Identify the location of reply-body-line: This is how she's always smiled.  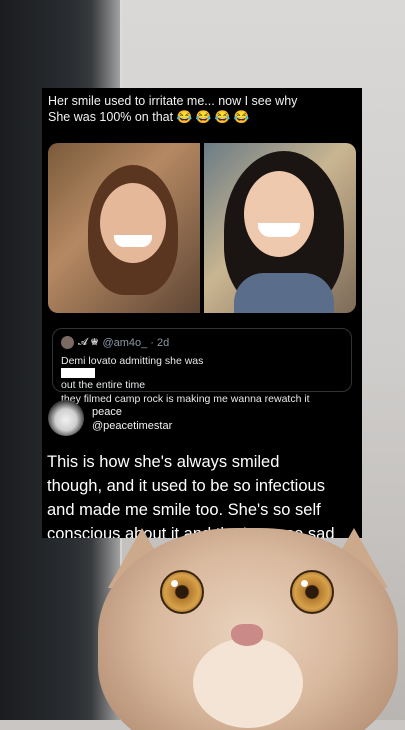
(163, 462).